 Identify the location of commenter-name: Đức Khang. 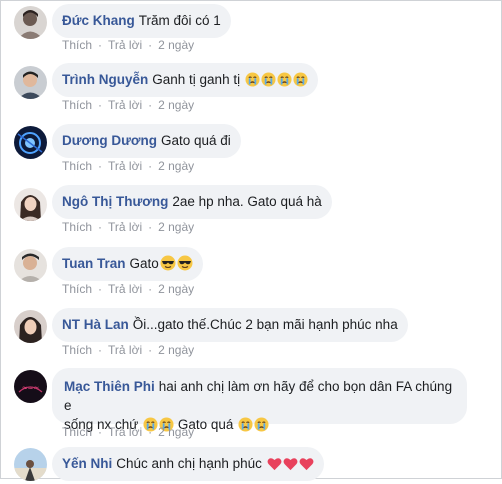
(98, 20).